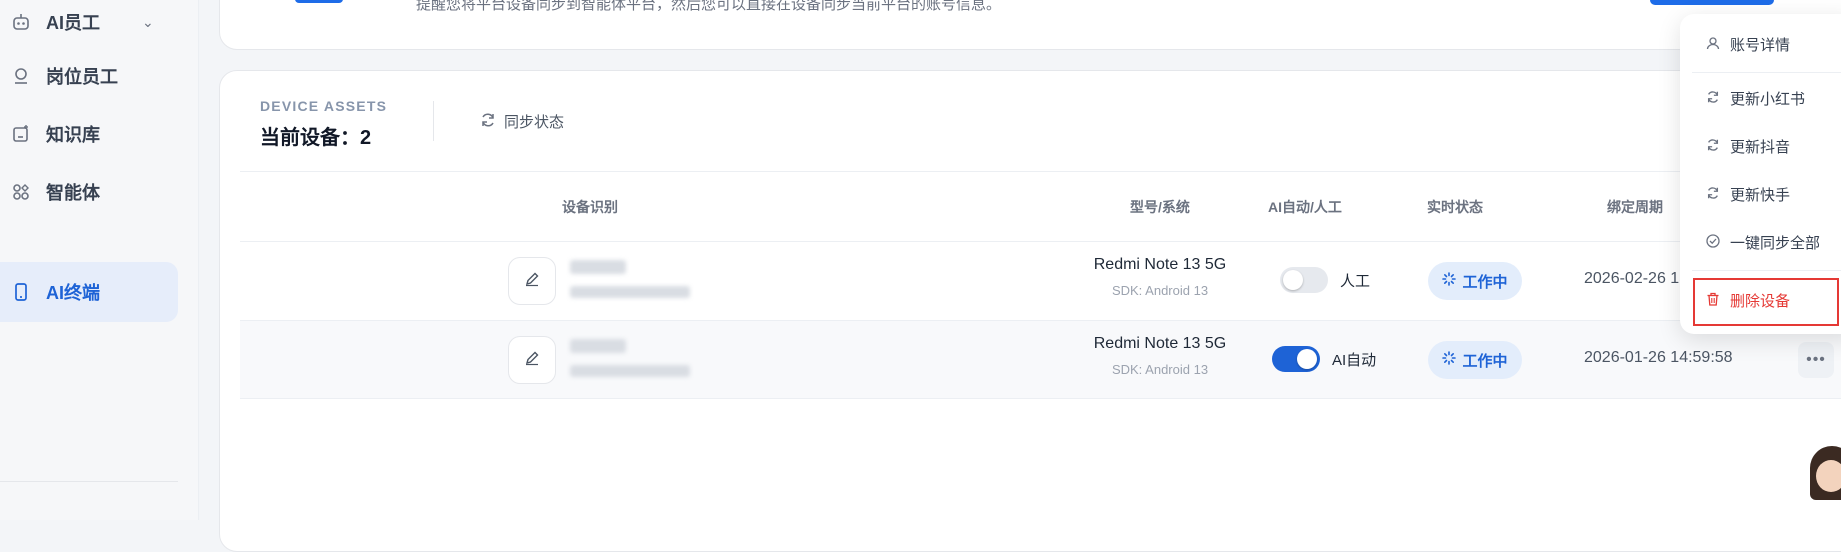 The height and width of the screenshot is (552, 1841). I want to click on knowledge-base-icon, so click(21, 134).